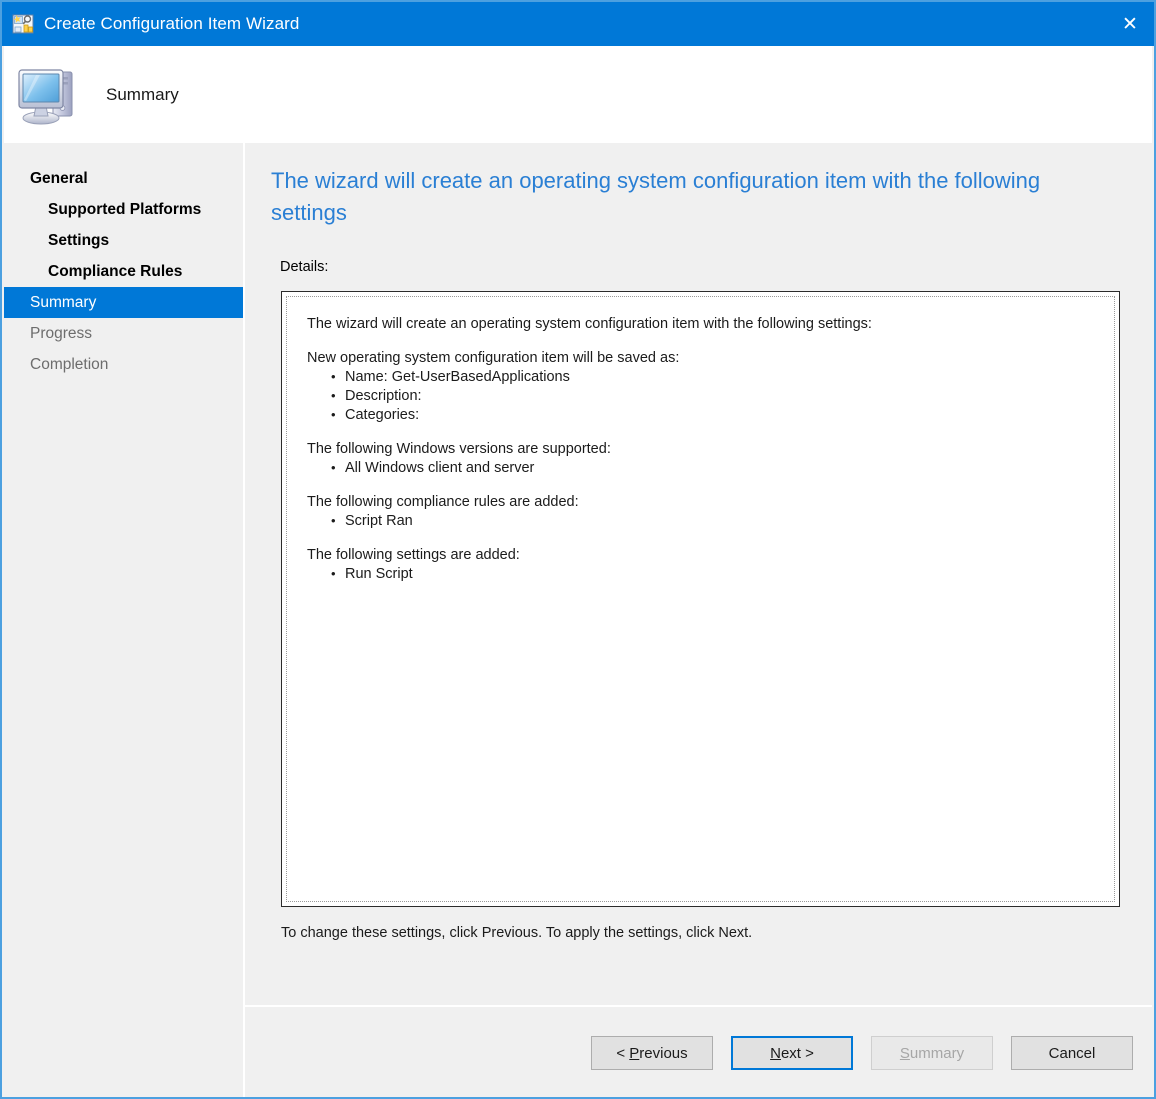 Image resolution: width=1156 pixels, height=1099 pixels. What do you see at coordinates (23, 24) in the screenshot?
I see `configuration-item-icon` at bounding box center [23, 24].